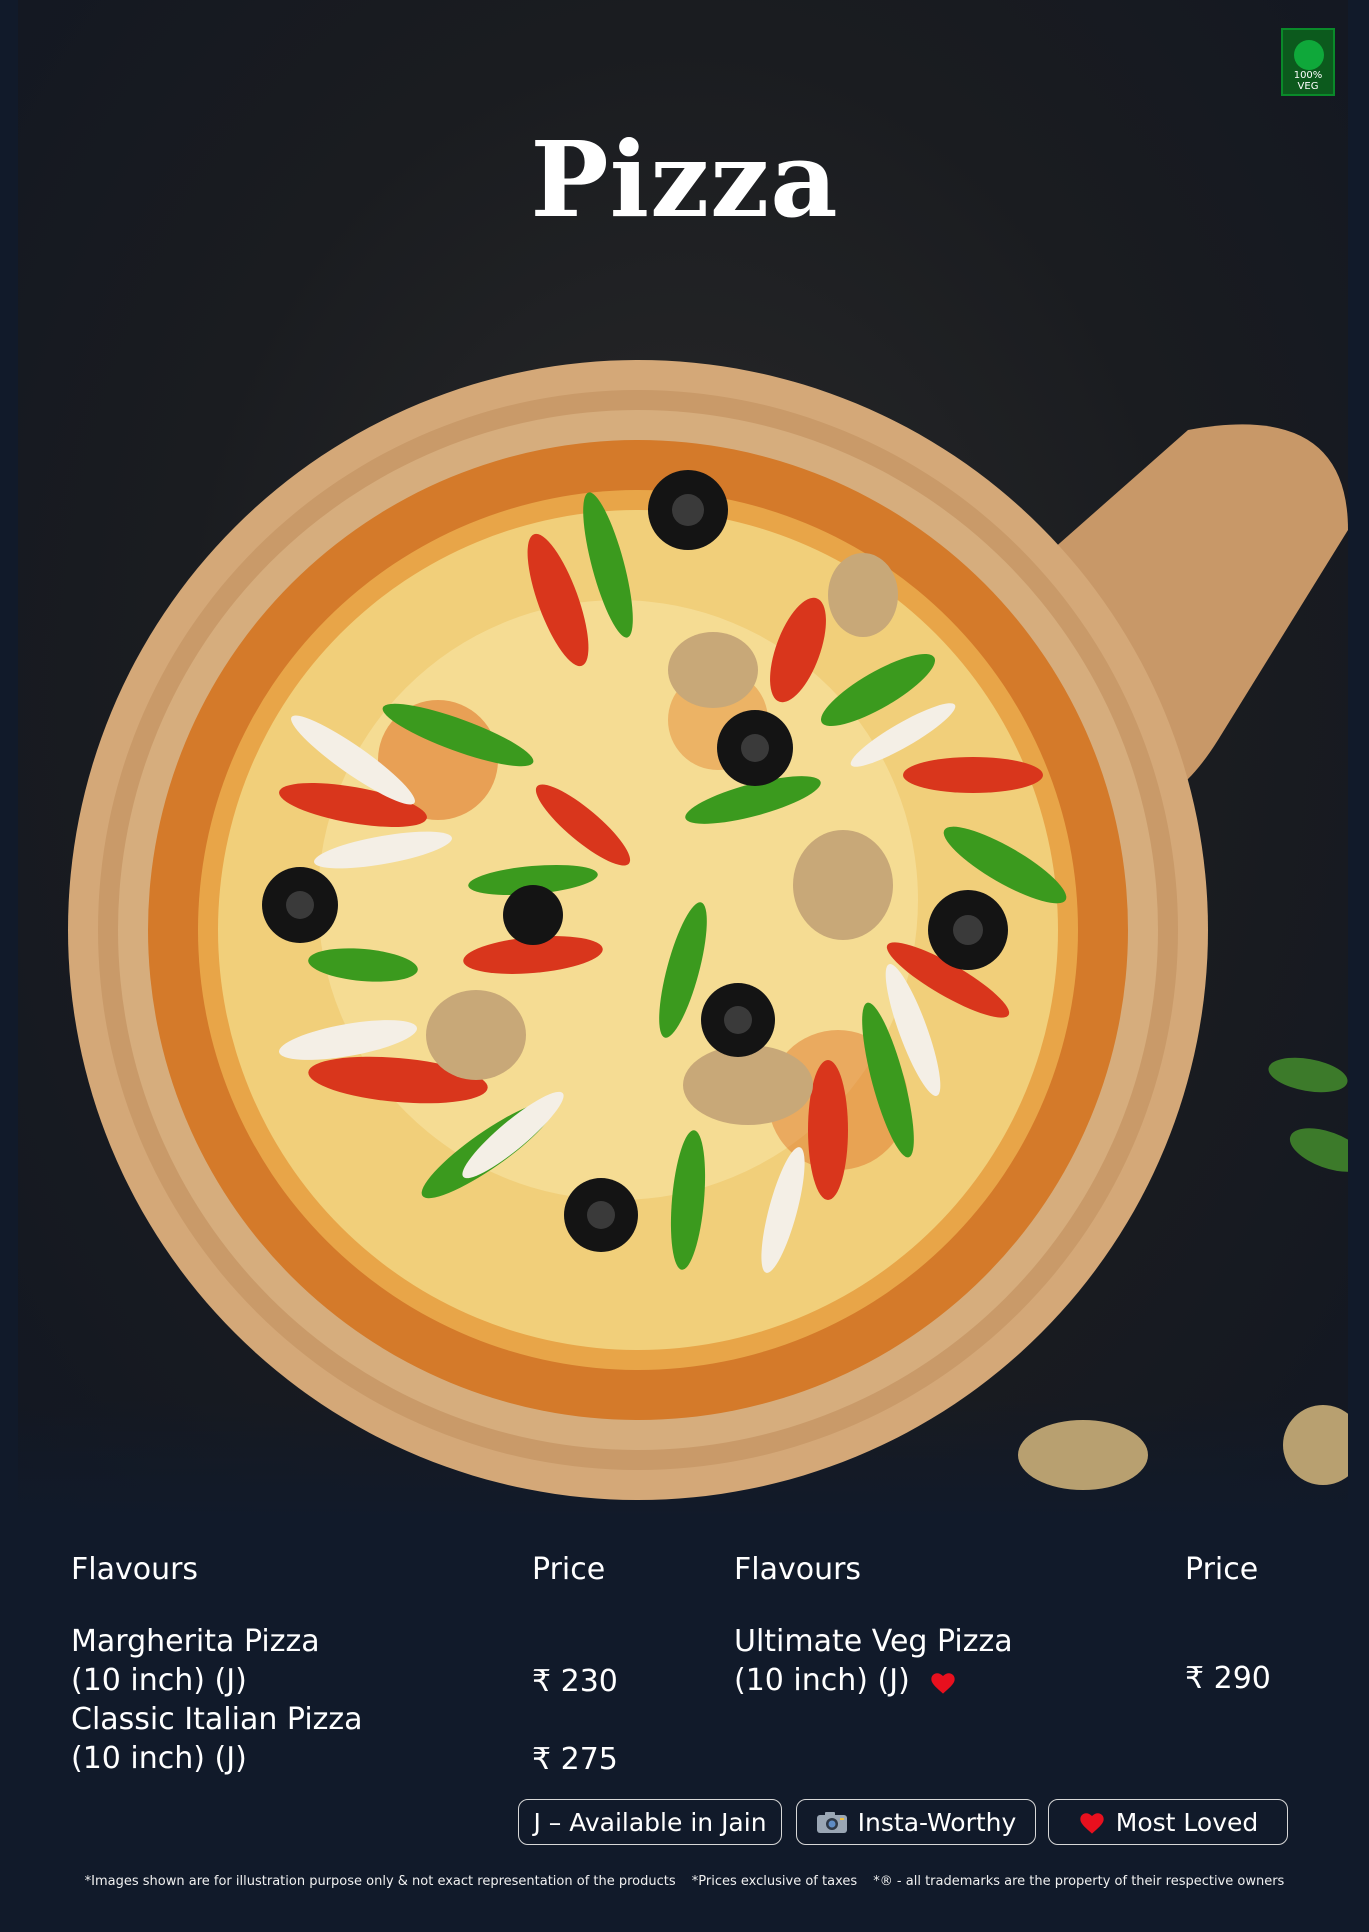 The image size is (1369, 1932). Describe the element at coordinates (1228, 1678) in the screenshot. I see `item-price-ultimate-veg: ₹ 290` at that location.